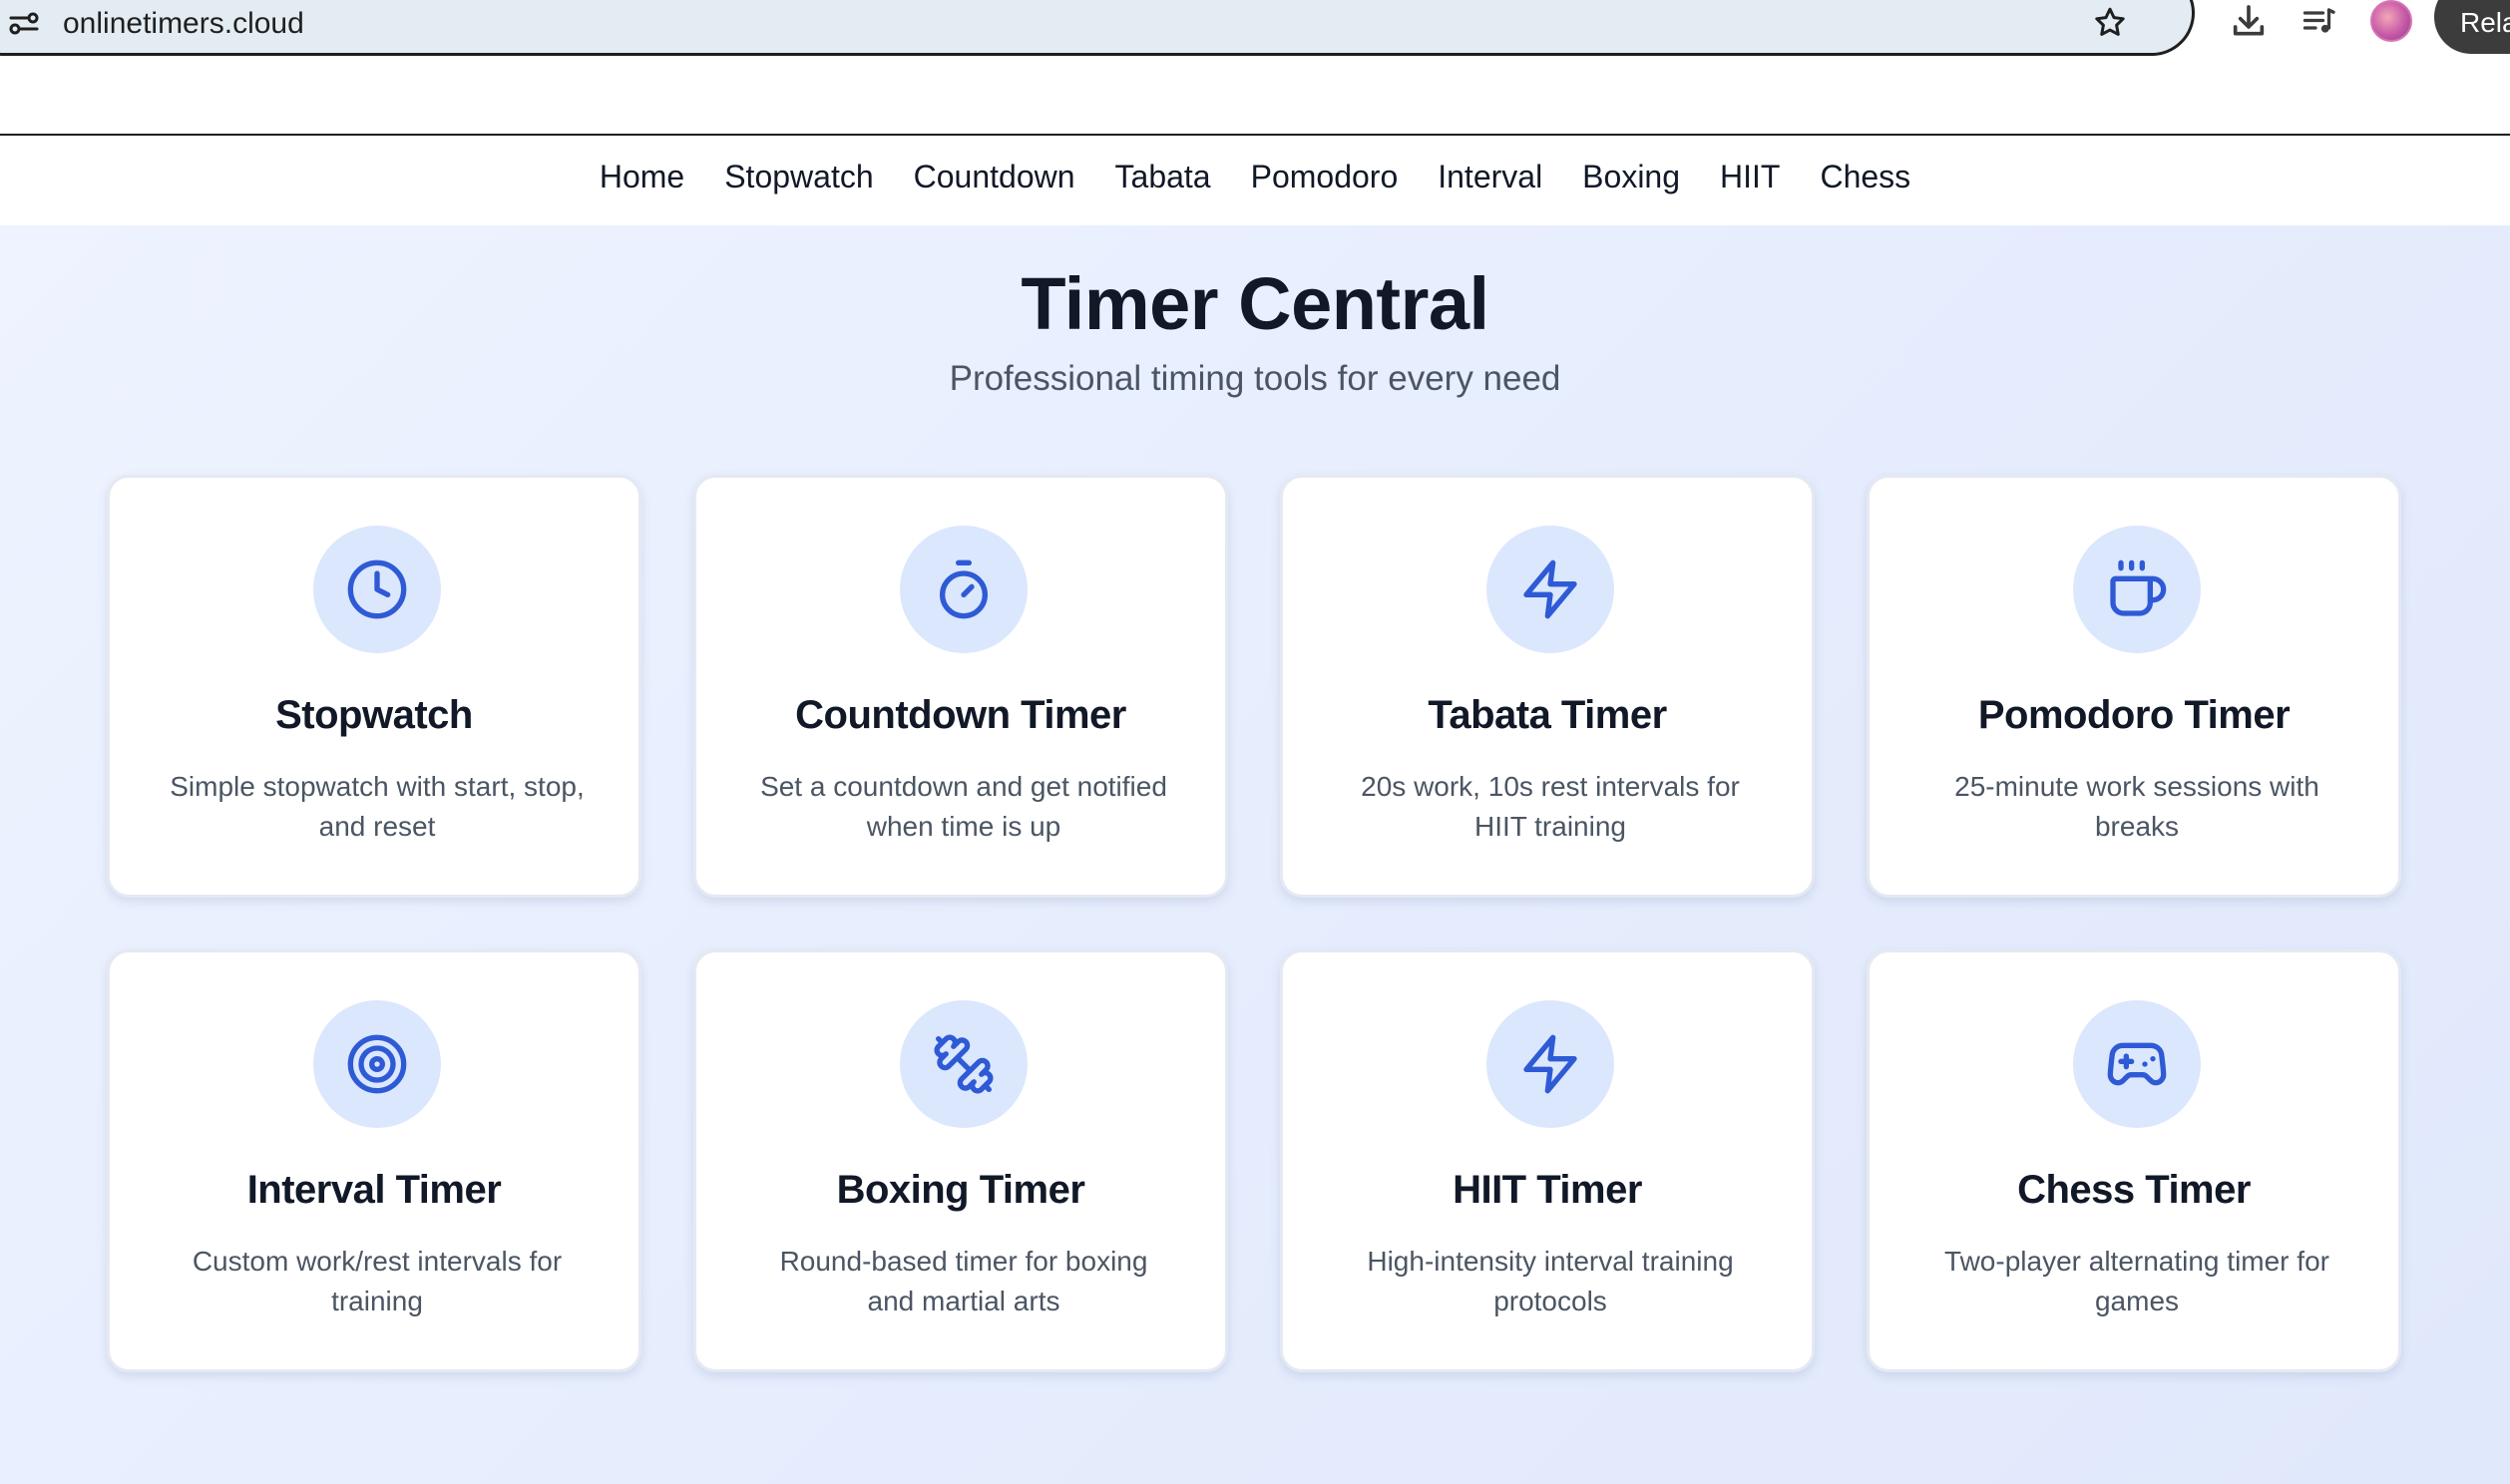 The image size is (2510, 1484). I want to click on target-icon, so click(377, 1064).